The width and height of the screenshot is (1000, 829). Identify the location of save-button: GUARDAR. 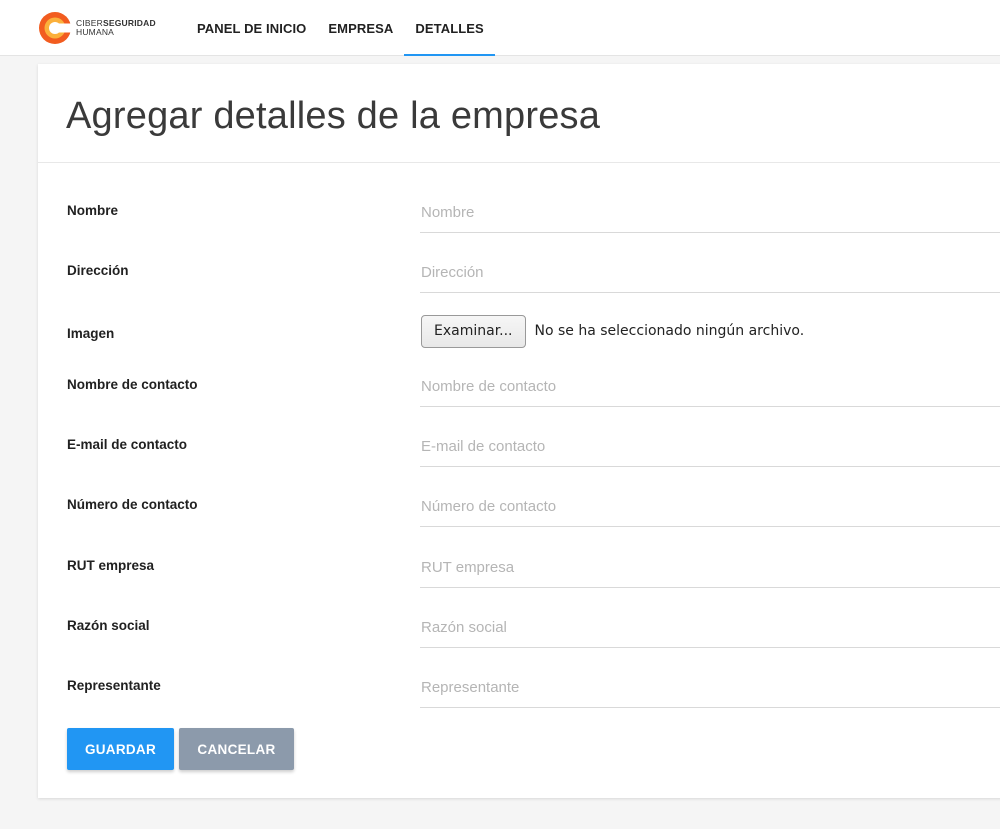
(120, 749).